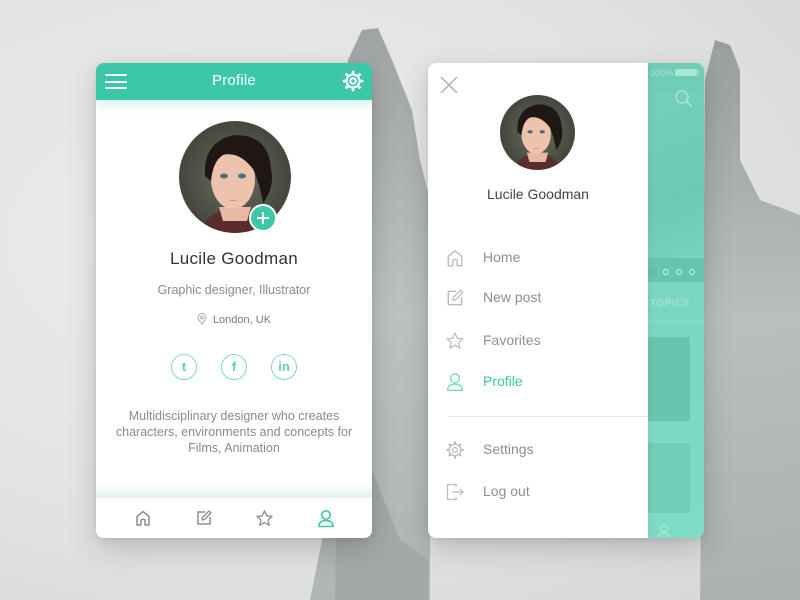 This screenshot has height=600, width=800. I want to click on drawer-user-name: Lucile Goodman, so click(538, 194).